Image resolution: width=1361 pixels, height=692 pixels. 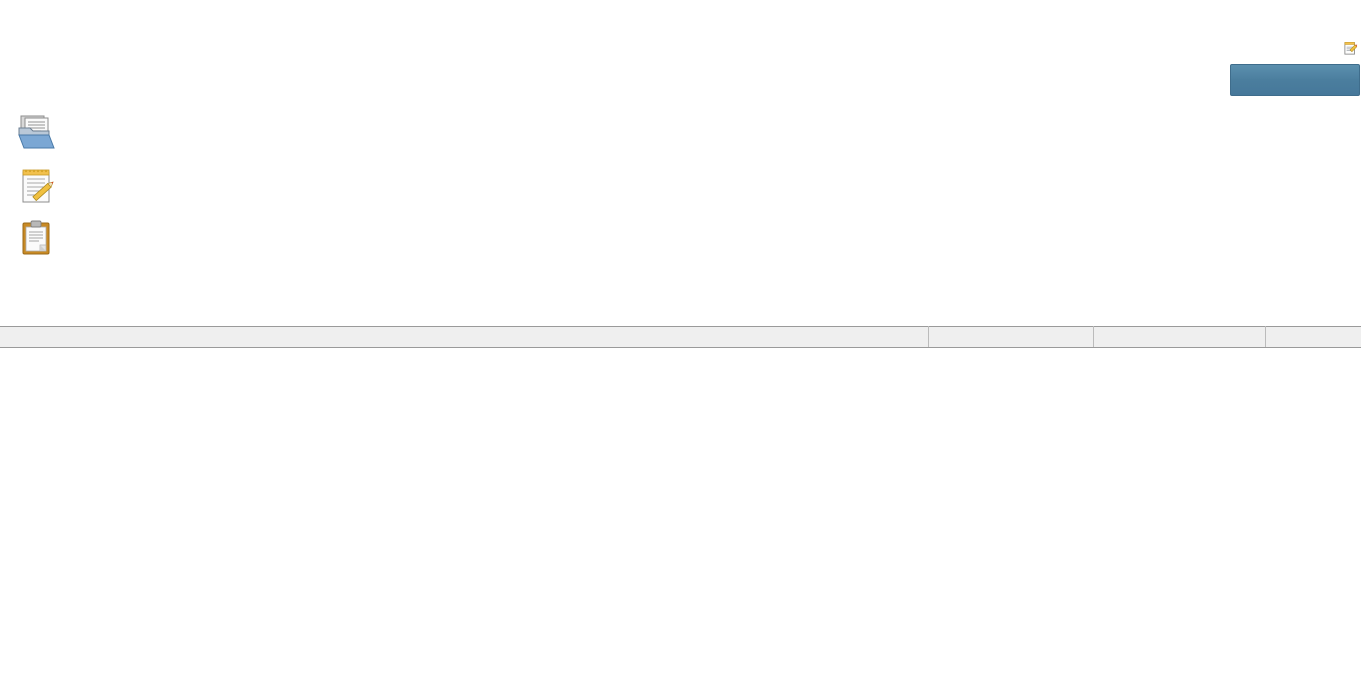 I want to click on chart-canvas, so click(x=1105, y=209).